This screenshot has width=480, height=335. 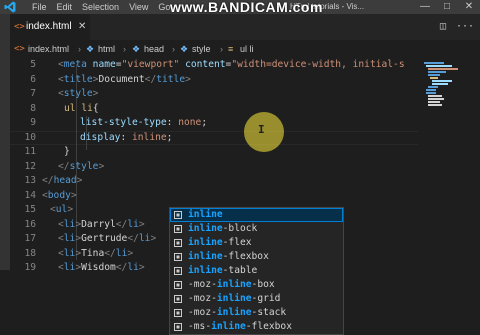 What do you see at coordinates (465, 27) in the screenshot?
I see `more-actions-icon: ···` at bounding box center [465, 27].